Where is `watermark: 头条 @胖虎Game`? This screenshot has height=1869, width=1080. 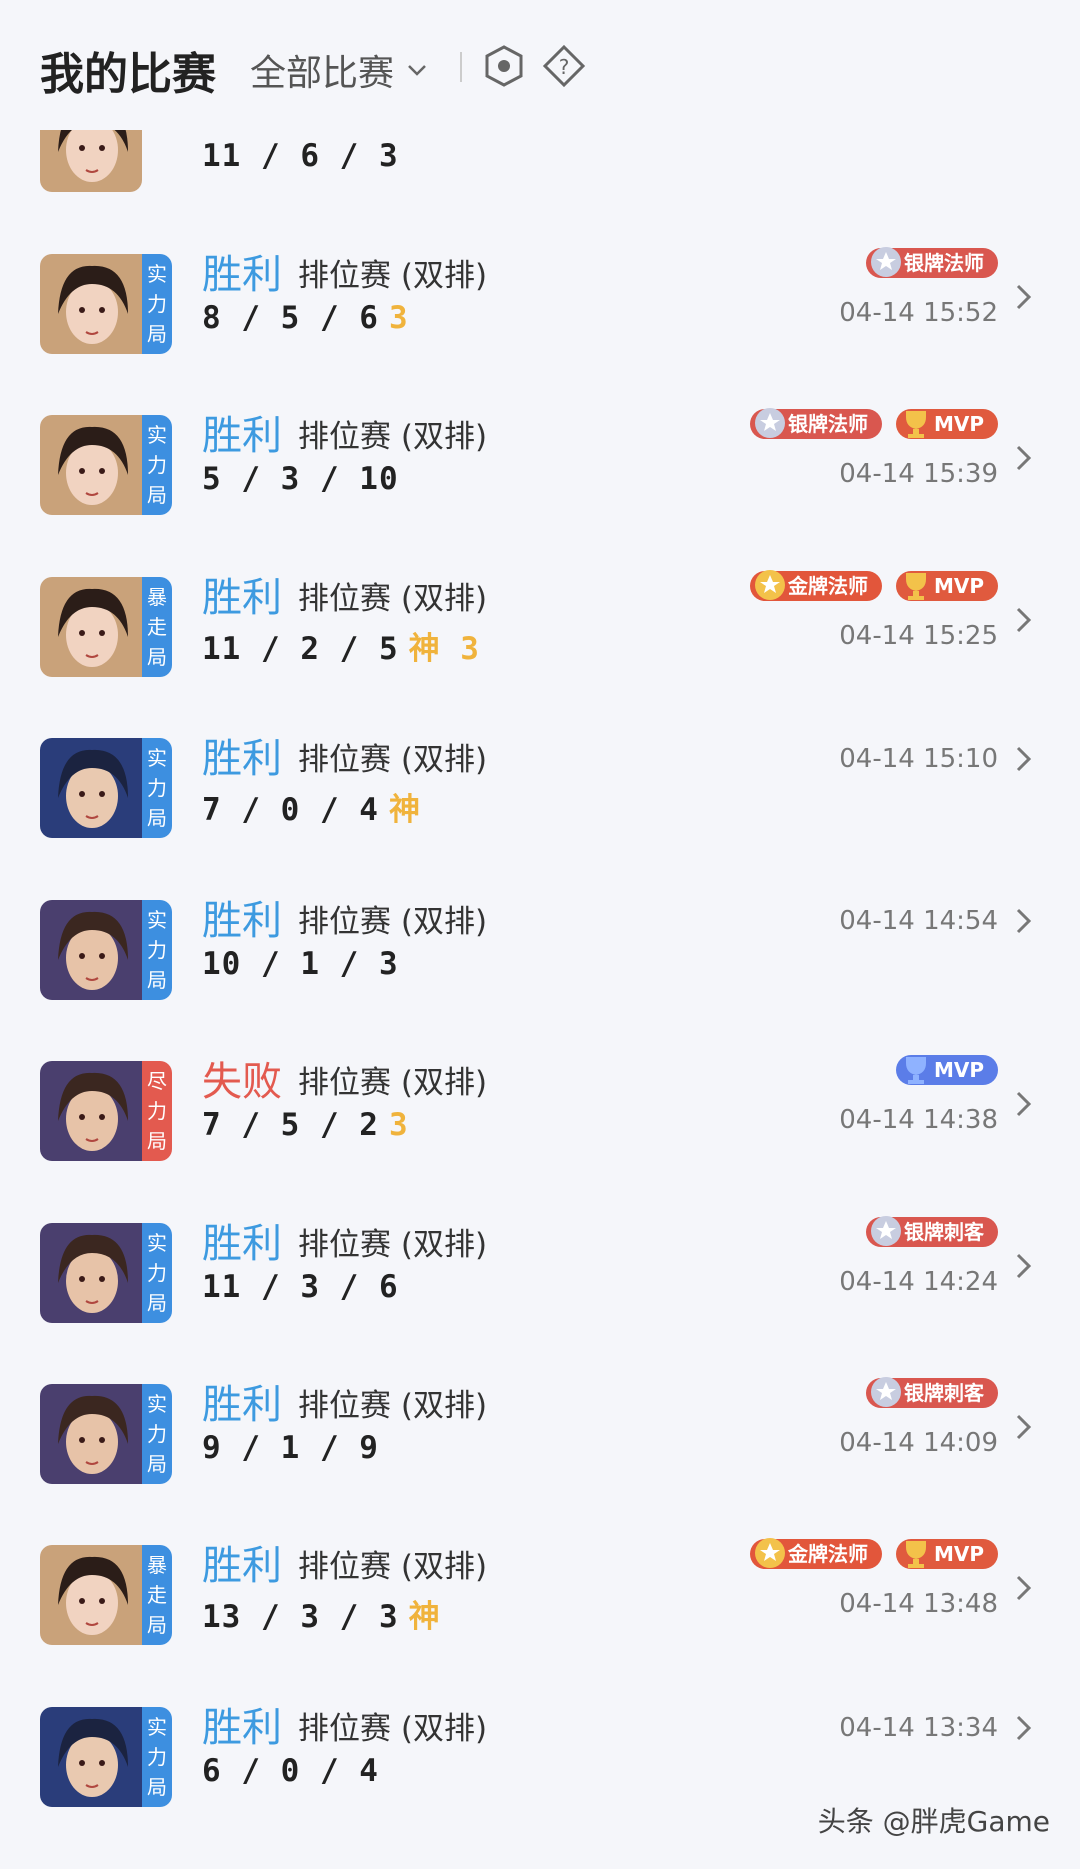 watermark: 头条 @胖虎Game is located at coordinates (933, 1821).